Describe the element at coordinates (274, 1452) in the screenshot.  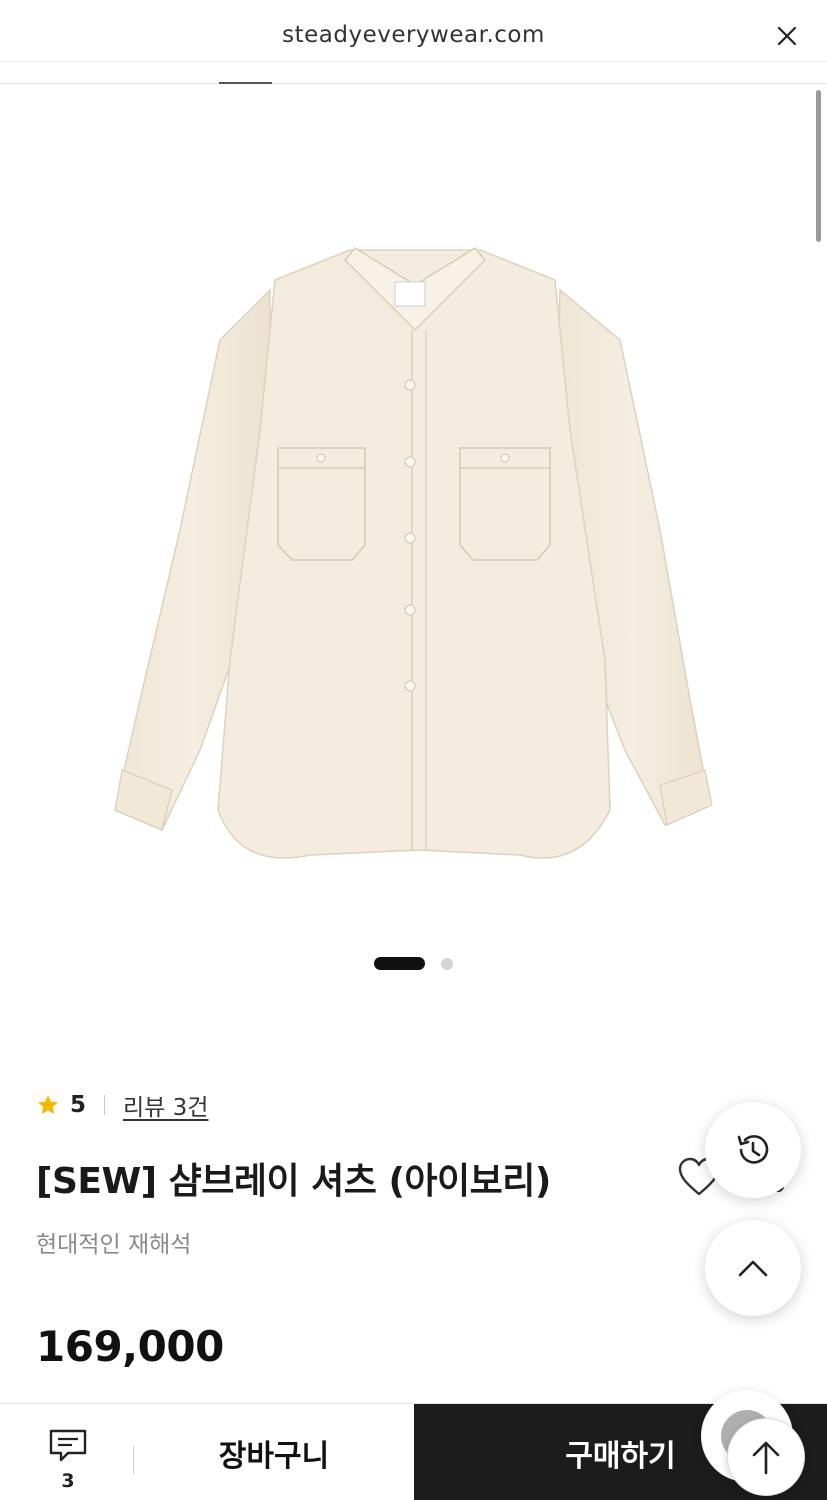
I see `add-to-cart-button: 장바구니` at that location.